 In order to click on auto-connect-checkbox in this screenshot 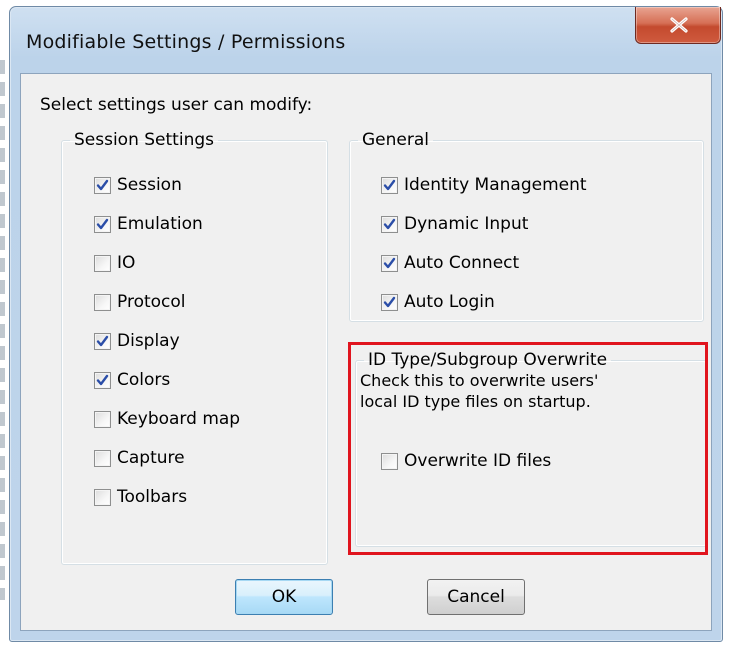, I will do `click(389, 263)`.